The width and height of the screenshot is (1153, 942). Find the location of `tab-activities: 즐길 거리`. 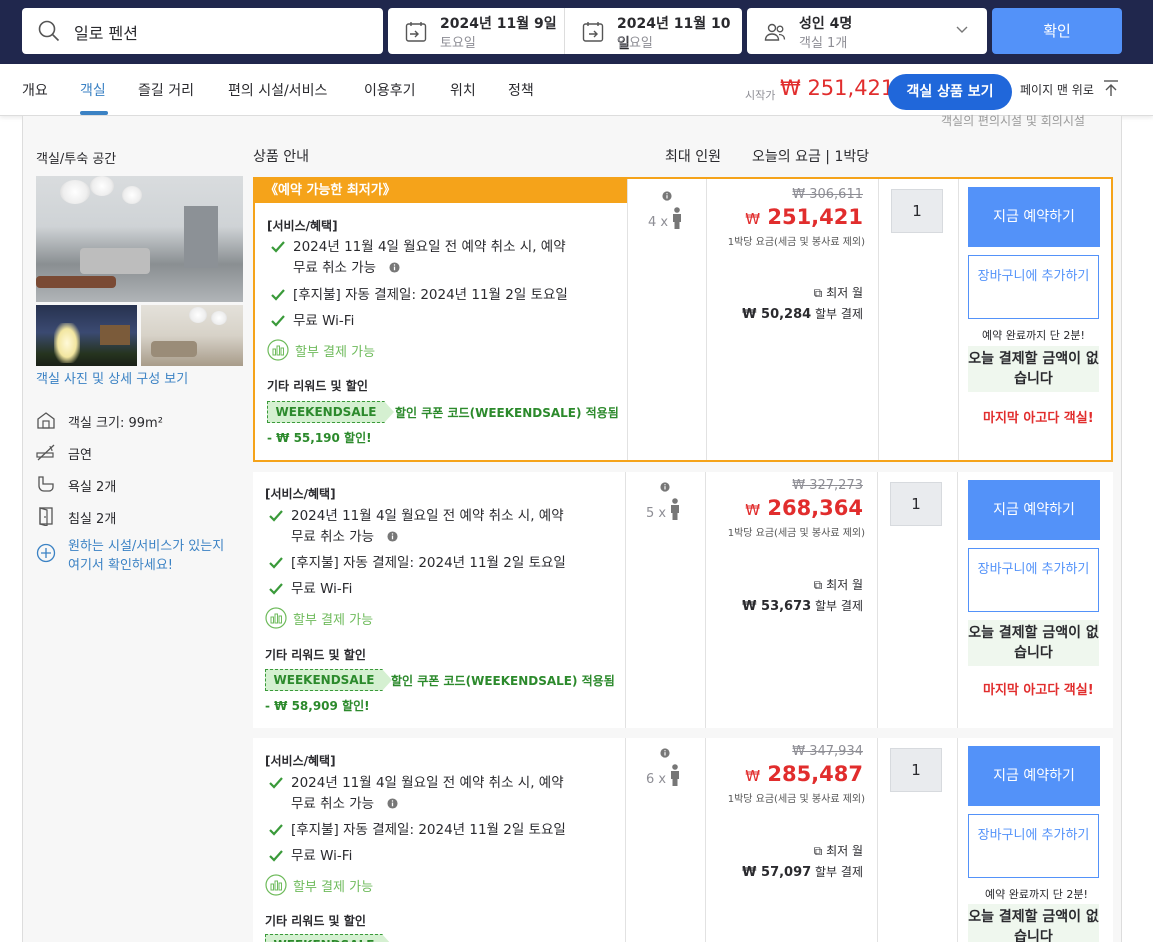

tab-activities: 즐길 거리 is located at coordinates (166, 90).